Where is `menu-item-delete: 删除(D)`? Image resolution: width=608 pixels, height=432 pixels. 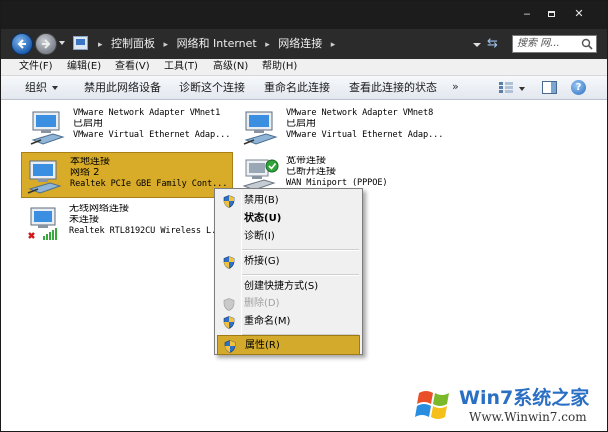
menu-item-delete: 删除(D) is located at coordinates (288, 304).